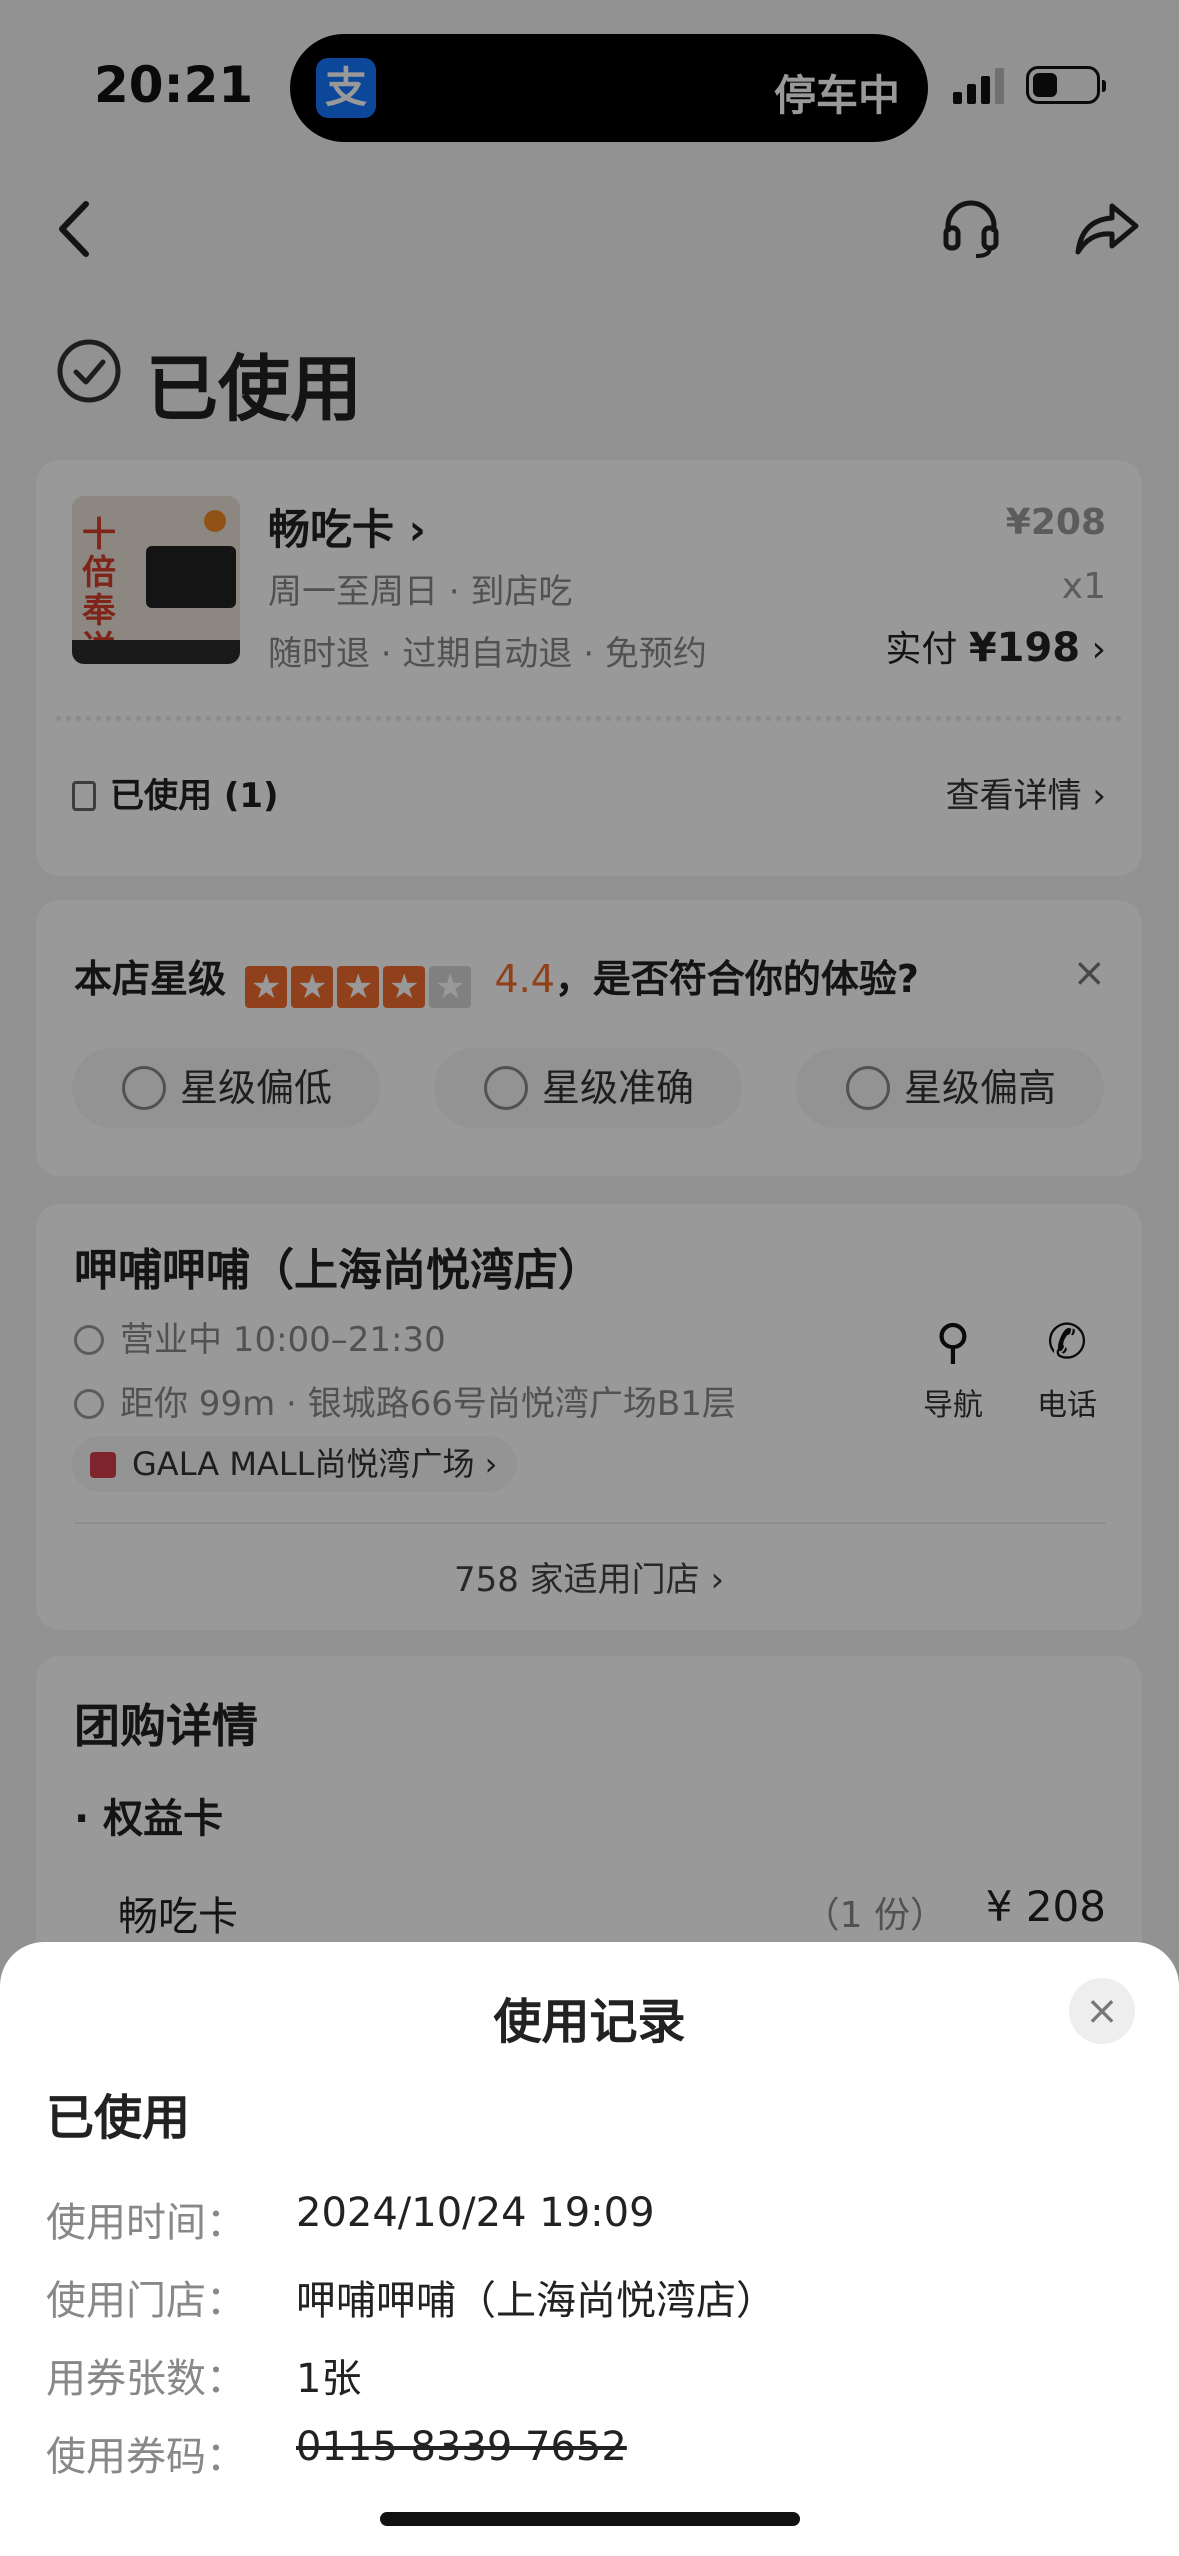 The image size is (1179, 2556). What do you see at coordinates (475, 2213) in the screenshot?
I see `usage-time-value: 2024/10/24 19:09` at bounding box center [475, 2213].